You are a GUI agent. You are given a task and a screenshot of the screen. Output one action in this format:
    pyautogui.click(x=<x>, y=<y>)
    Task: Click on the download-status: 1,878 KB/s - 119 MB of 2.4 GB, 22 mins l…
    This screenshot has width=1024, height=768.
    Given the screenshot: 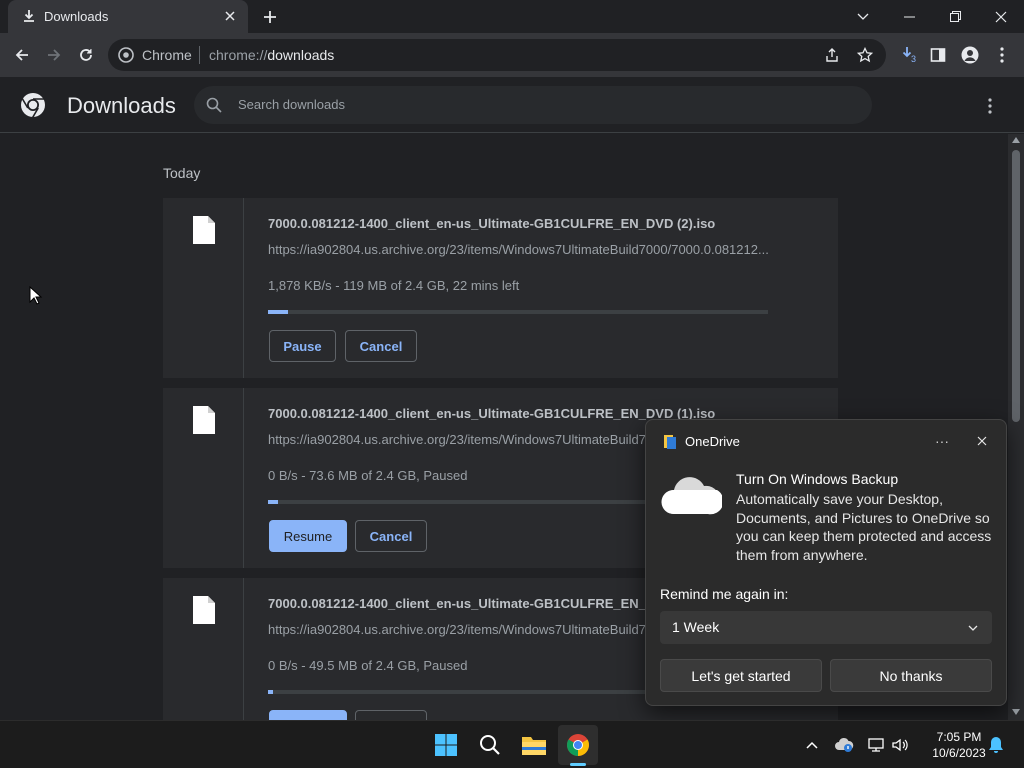 What is the action you would take?
    pyautogui.click(x=394, y=285)
    